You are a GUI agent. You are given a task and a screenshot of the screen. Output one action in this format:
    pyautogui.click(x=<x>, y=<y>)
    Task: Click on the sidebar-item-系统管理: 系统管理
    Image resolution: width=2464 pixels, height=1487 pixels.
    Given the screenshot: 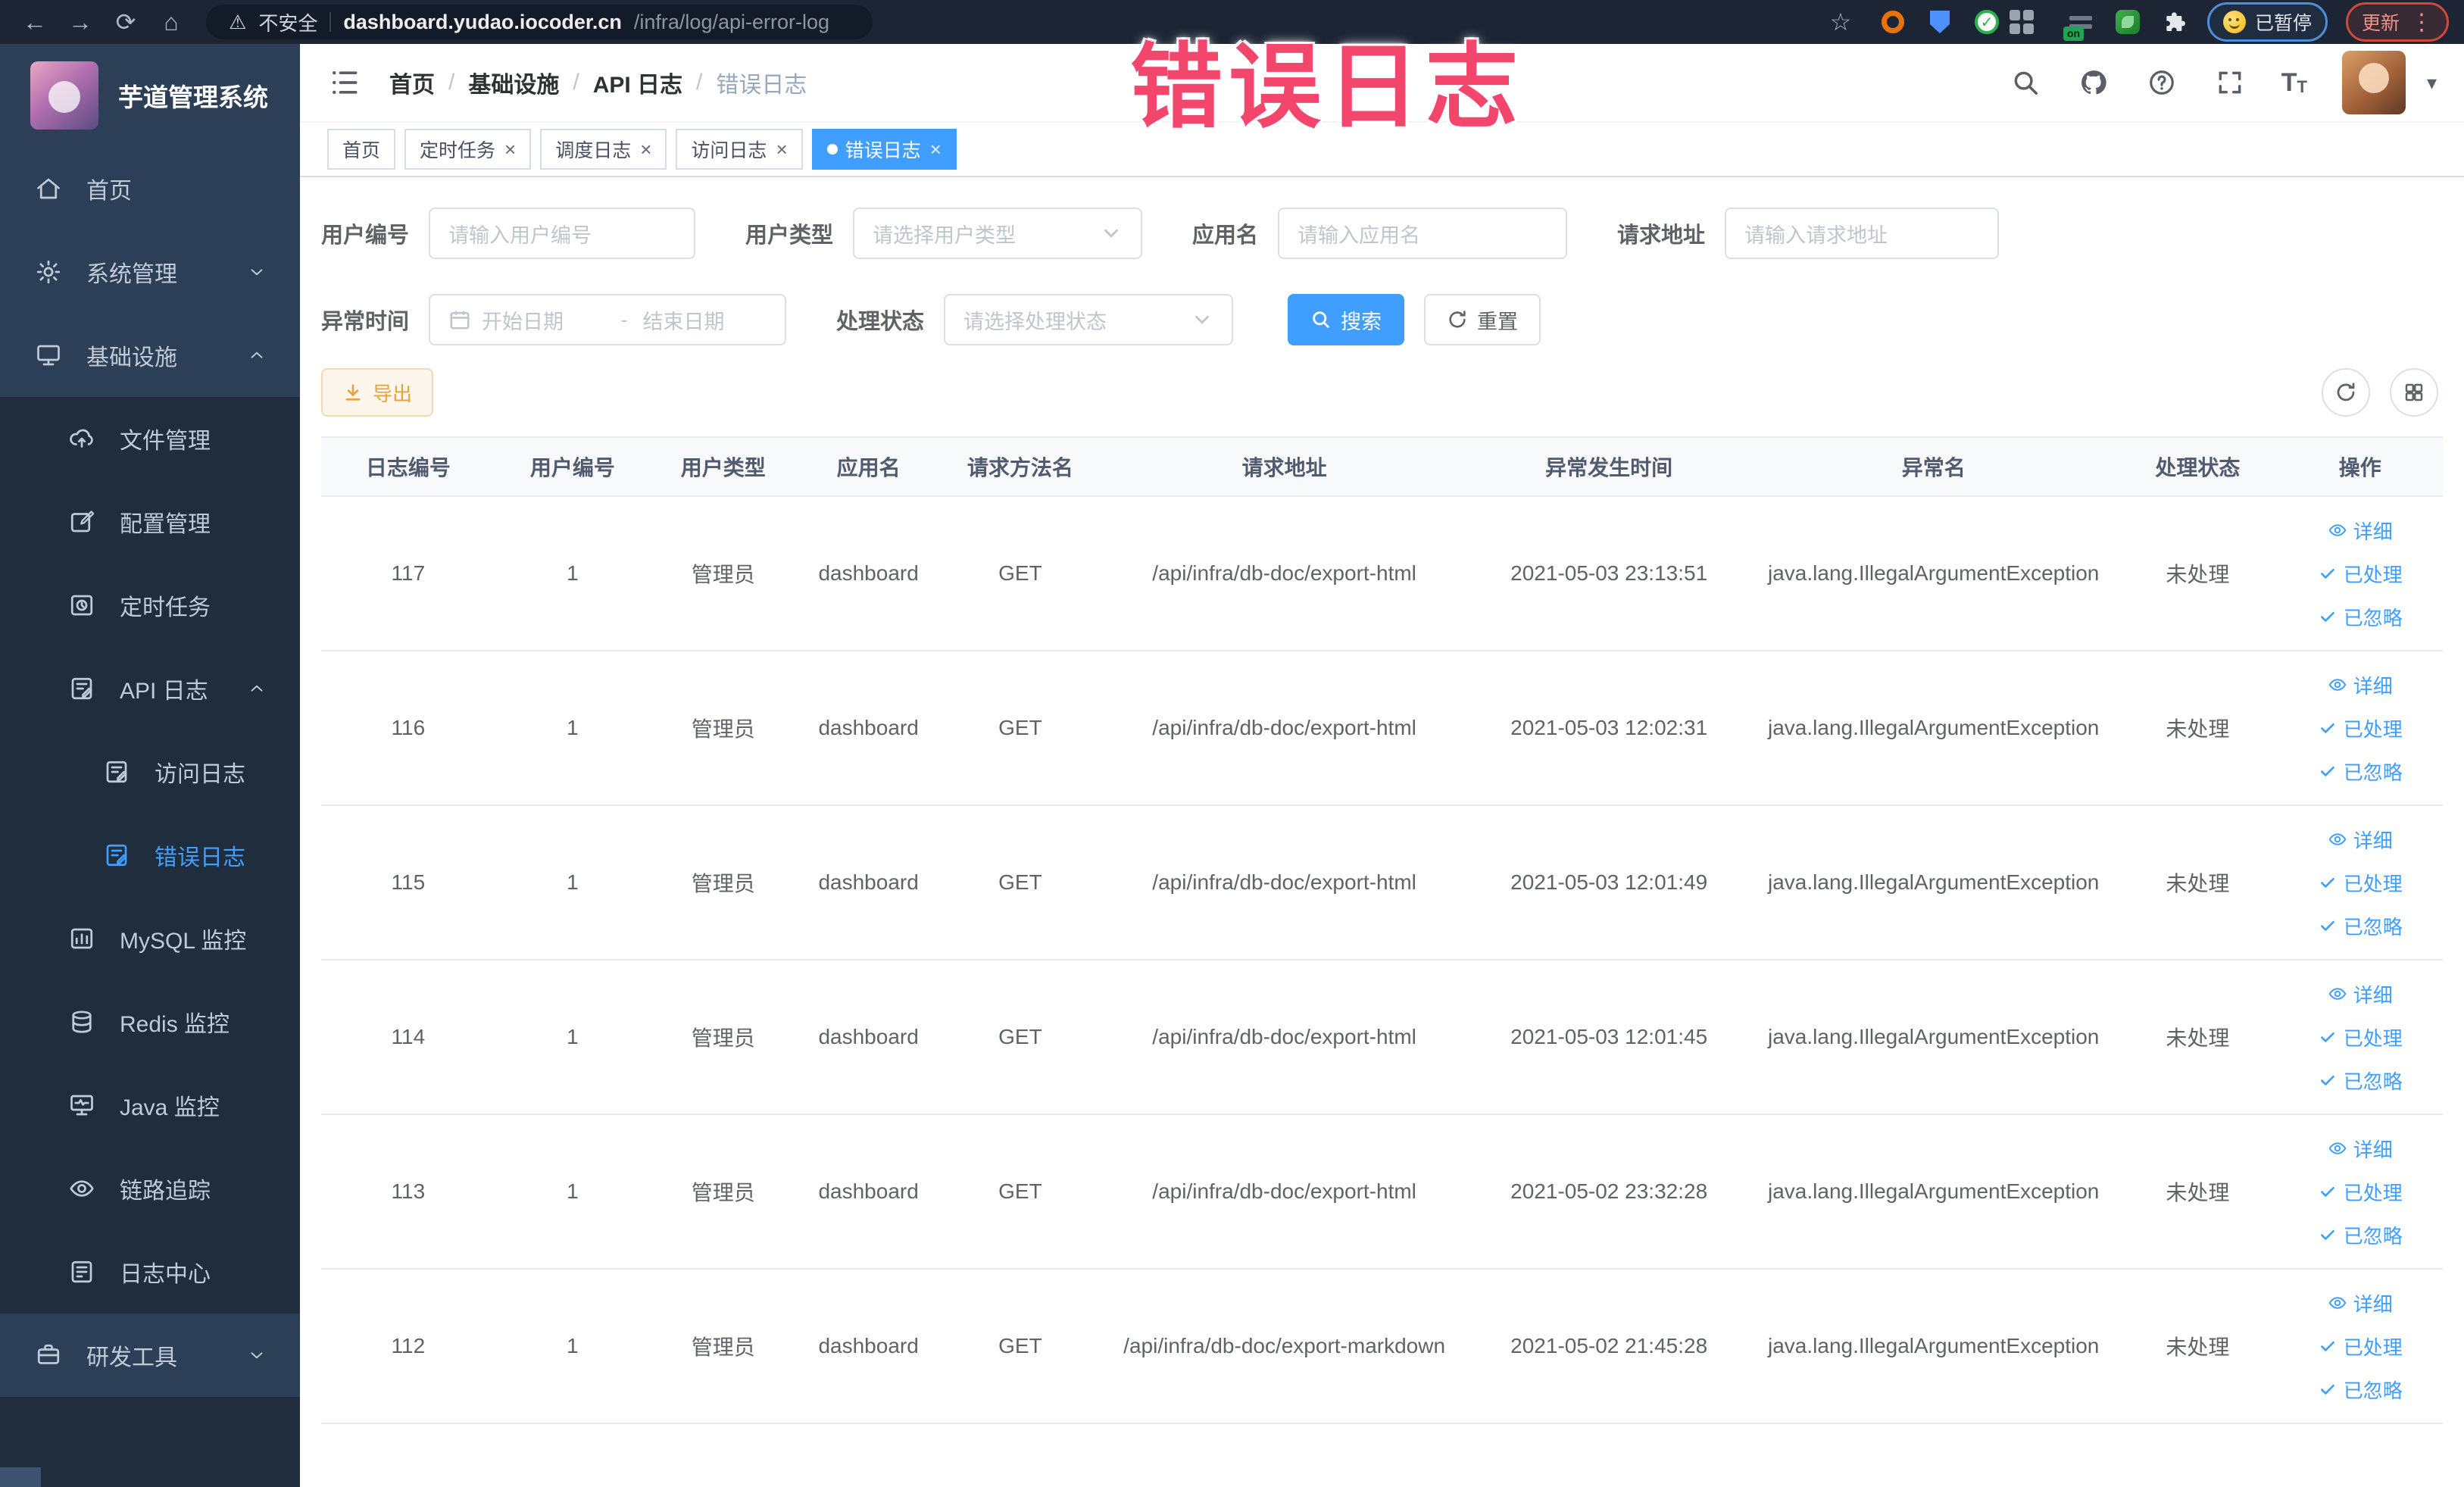 What is the action you would take?
    pyautogui.click(x=150, y=272)
    